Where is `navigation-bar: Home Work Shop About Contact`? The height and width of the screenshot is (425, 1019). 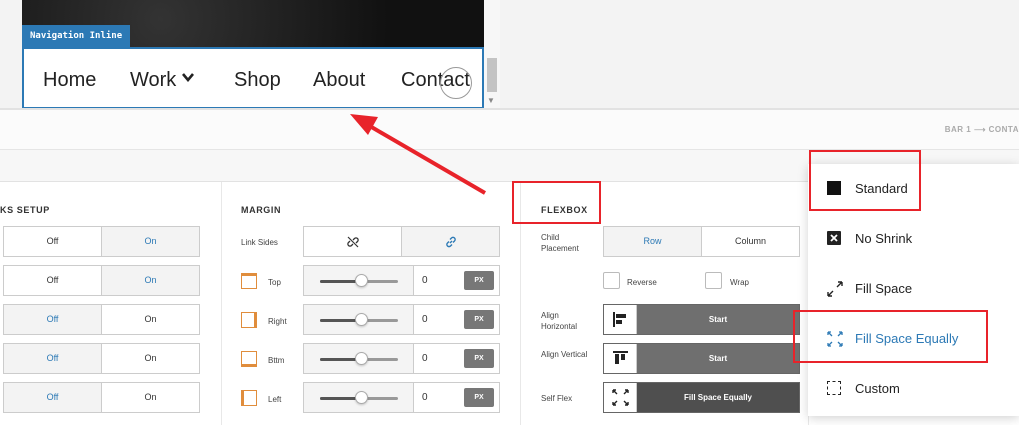 navigation-bar: Home Work Shop About Contact is located at coordinates (253, 78).